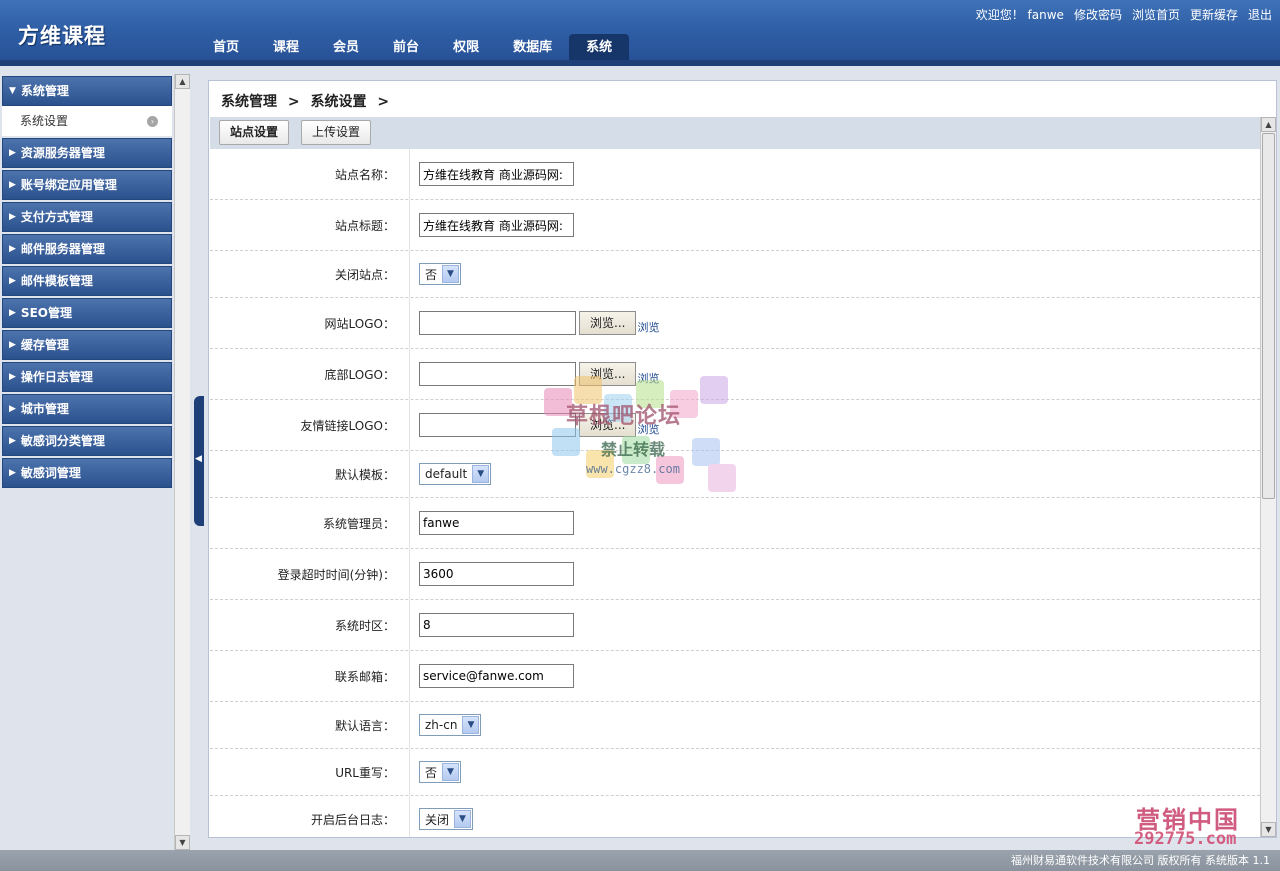  Describe the element at coordinates (338, 102) in the screenshot. I see `breadcrumb-level2: 系统设置` at that location.